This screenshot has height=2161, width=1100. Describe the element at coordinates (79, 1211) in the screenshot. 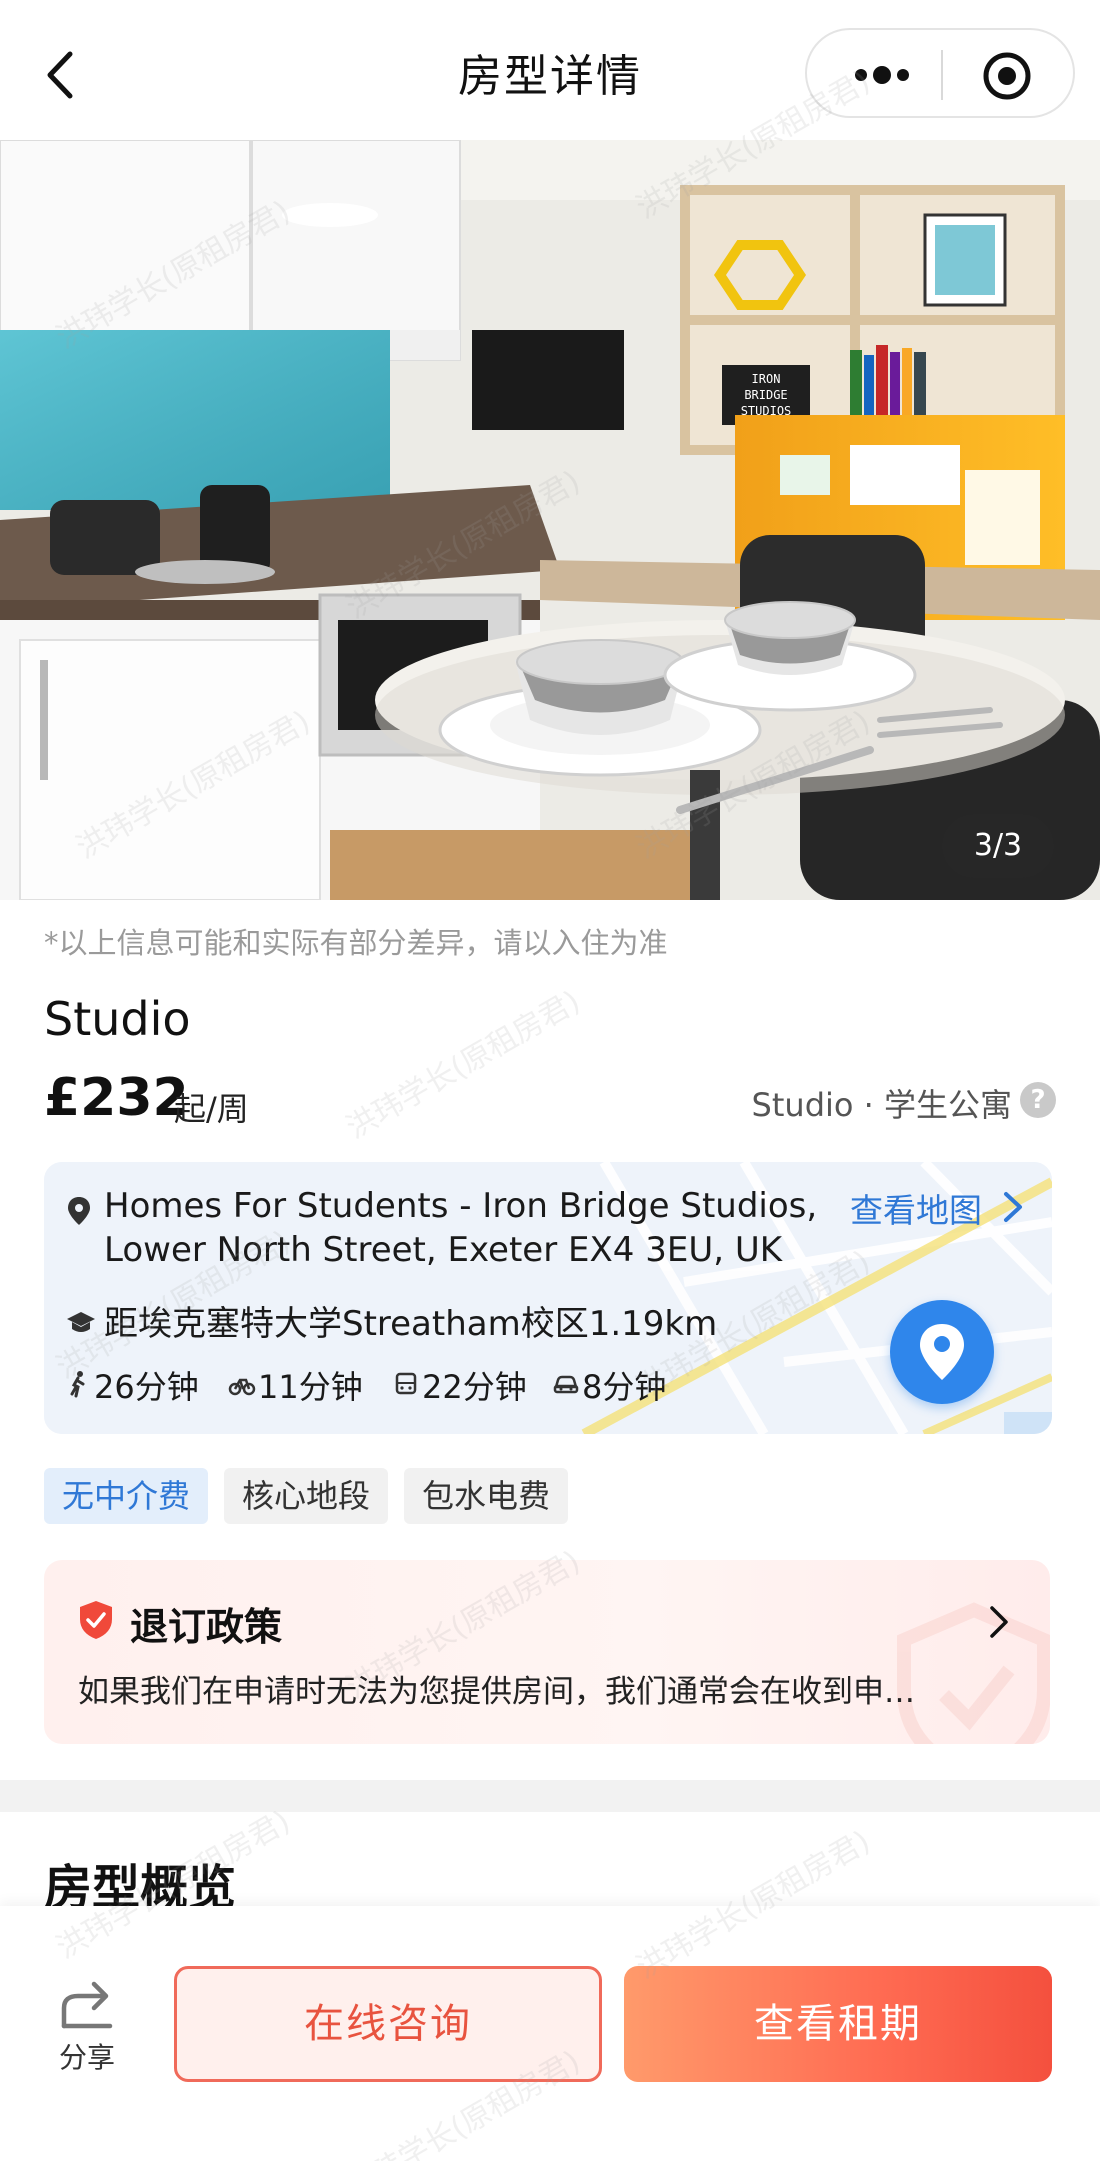

I see `location-pin-icon` at that location.